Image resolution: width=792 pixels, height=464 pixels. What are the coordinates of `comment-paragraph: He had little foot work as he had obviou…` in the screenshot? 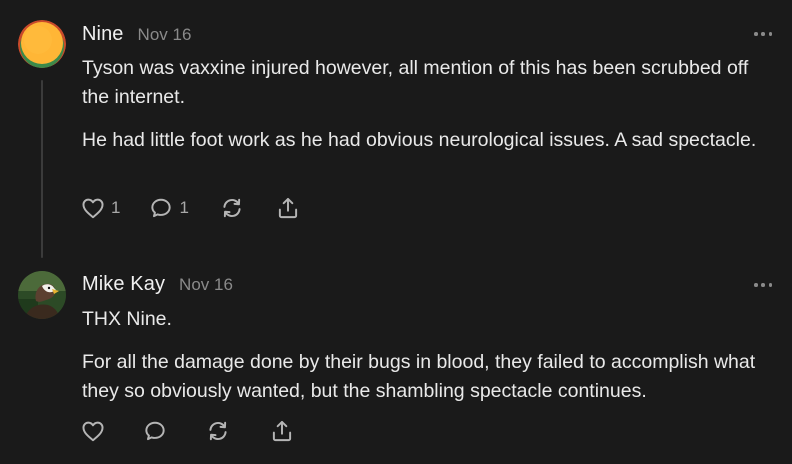 It's located at (419, 140).